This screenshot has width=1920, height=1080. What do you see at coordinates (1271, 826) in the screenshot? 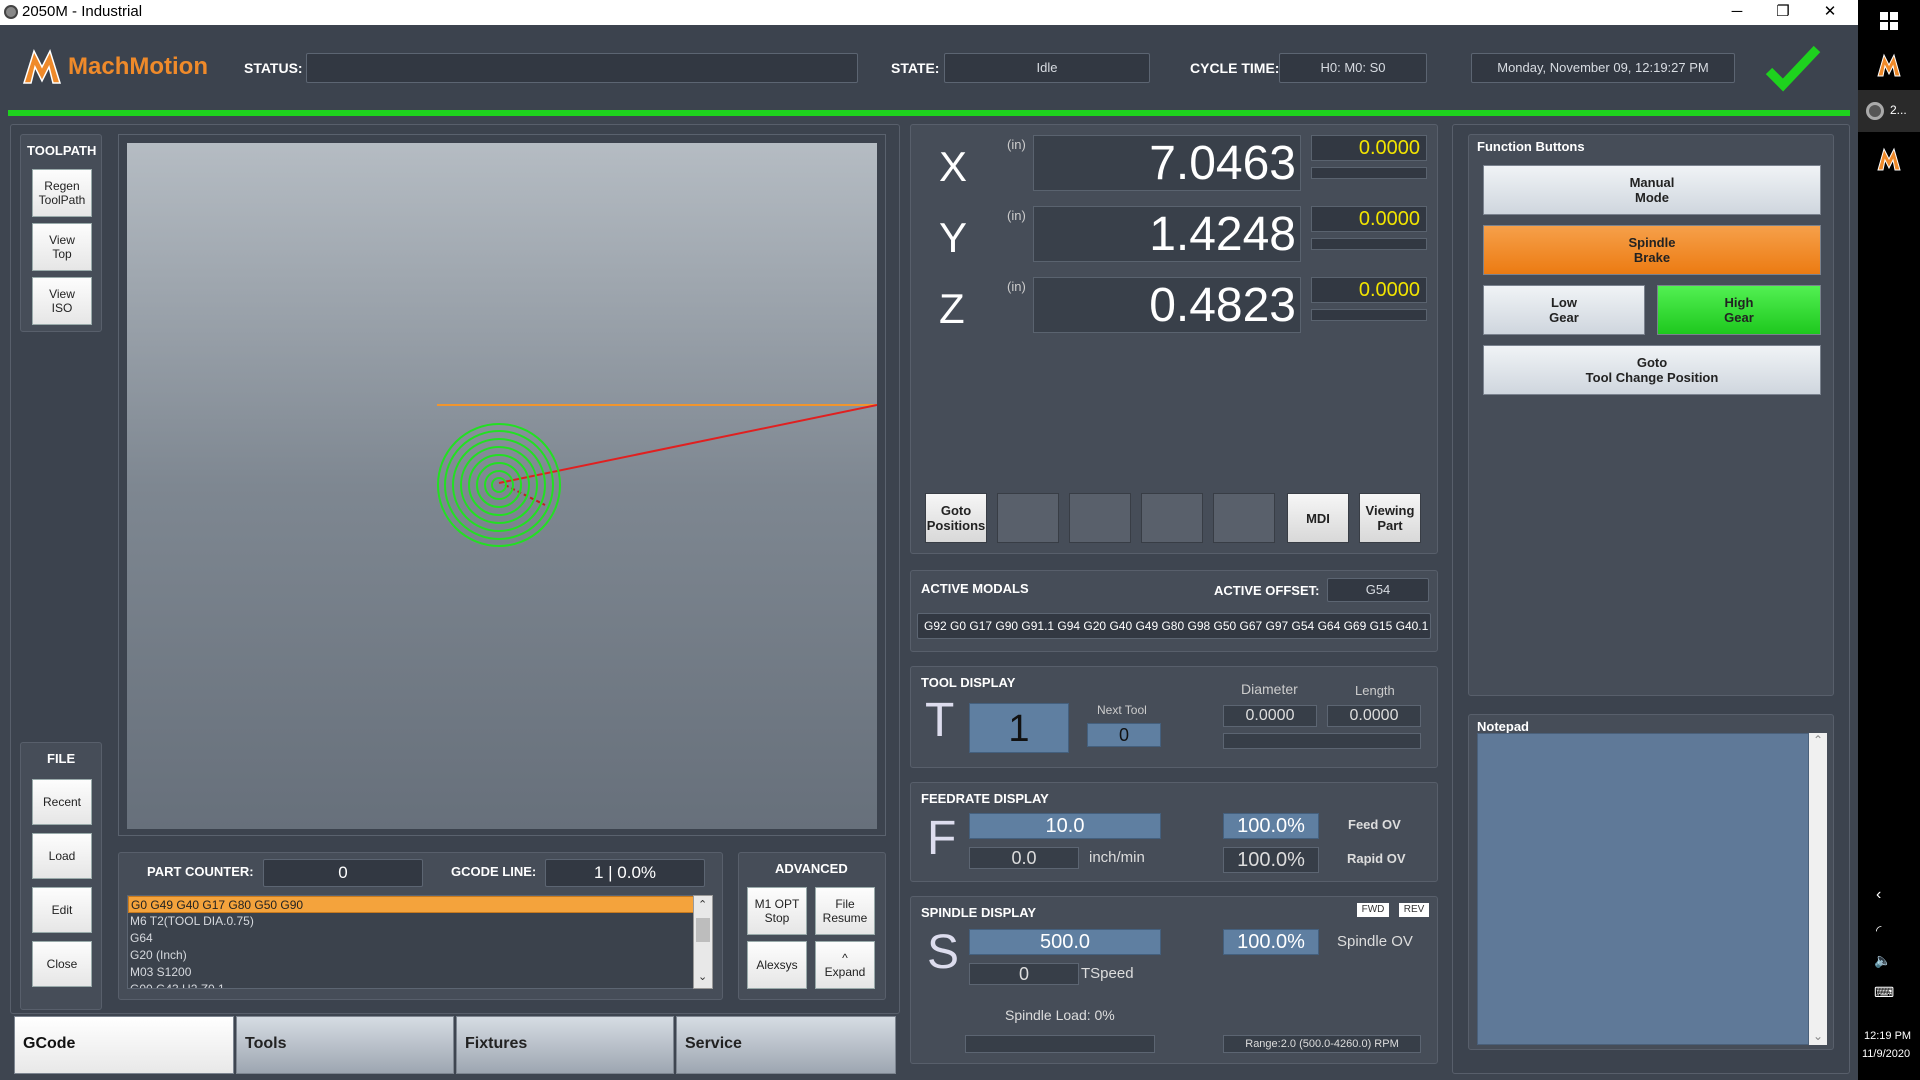
I see `feed-override: 100.0%` at bounding box center [1271, 826].